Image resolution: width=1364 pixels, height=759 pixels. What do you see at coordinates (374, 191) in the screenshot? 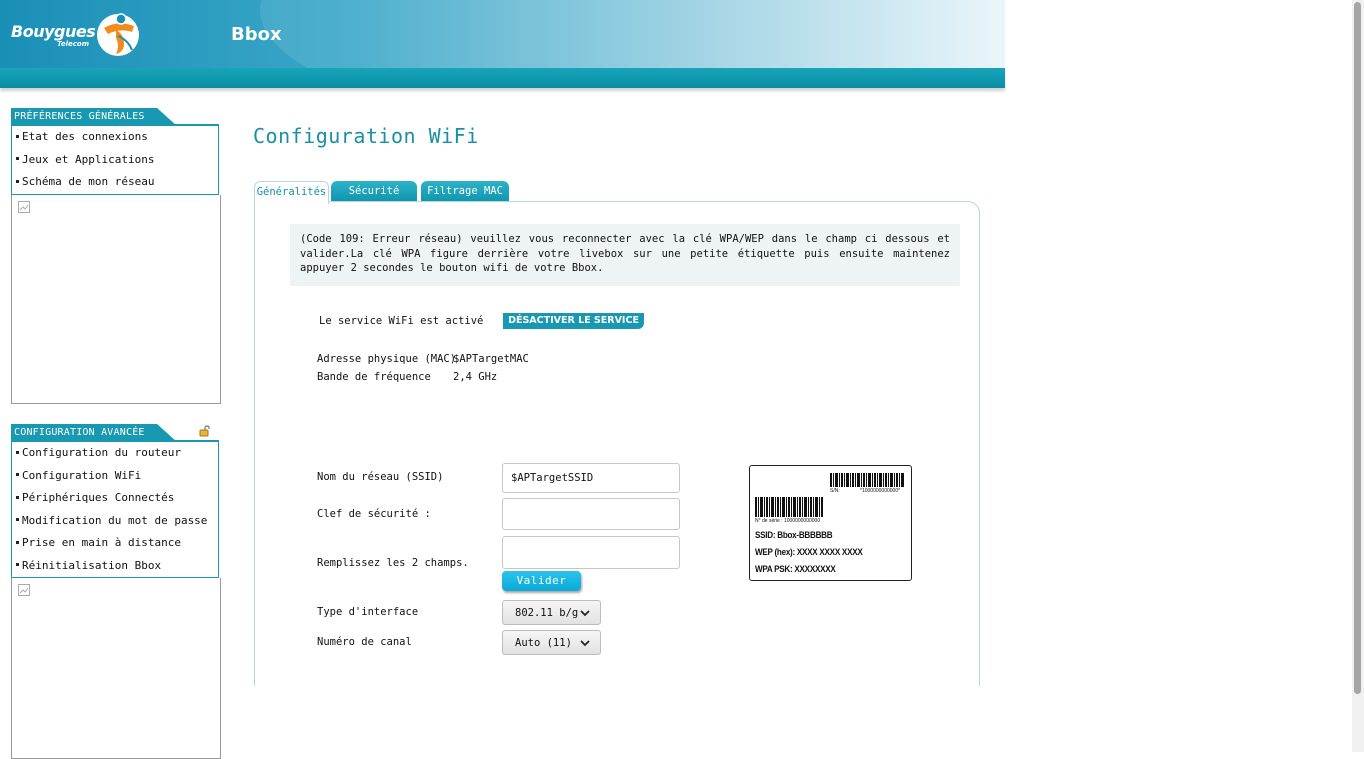
I see `tab-securite: Sécurité` at bounding box center [374, 191].